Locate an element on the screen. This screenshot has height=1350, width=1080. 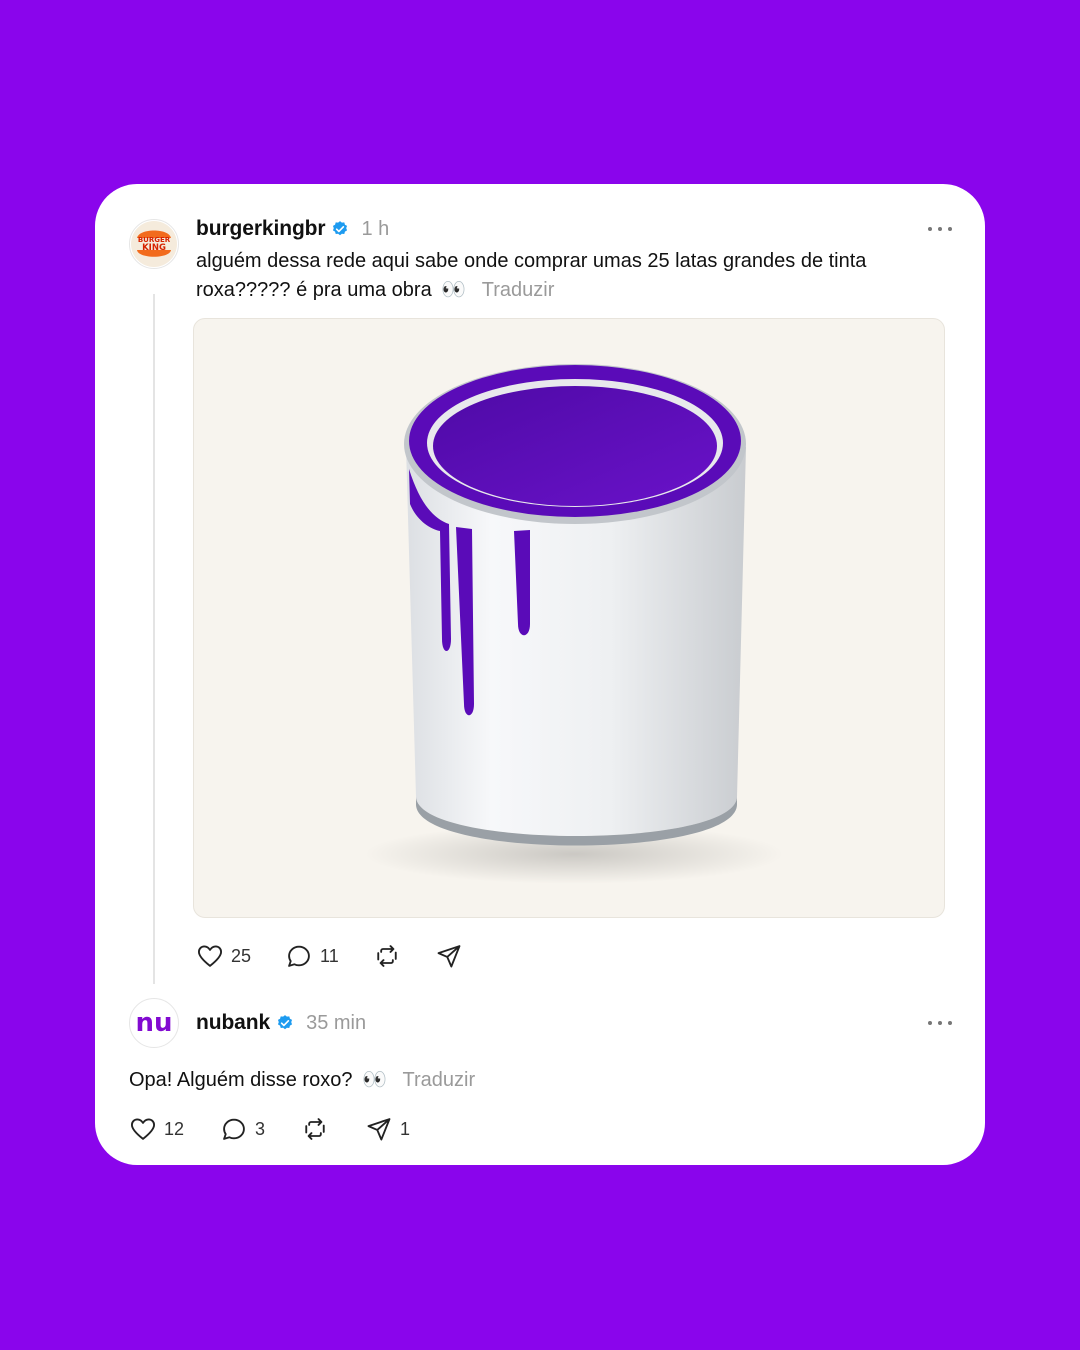
share-button is located at coordinates (449, 956).